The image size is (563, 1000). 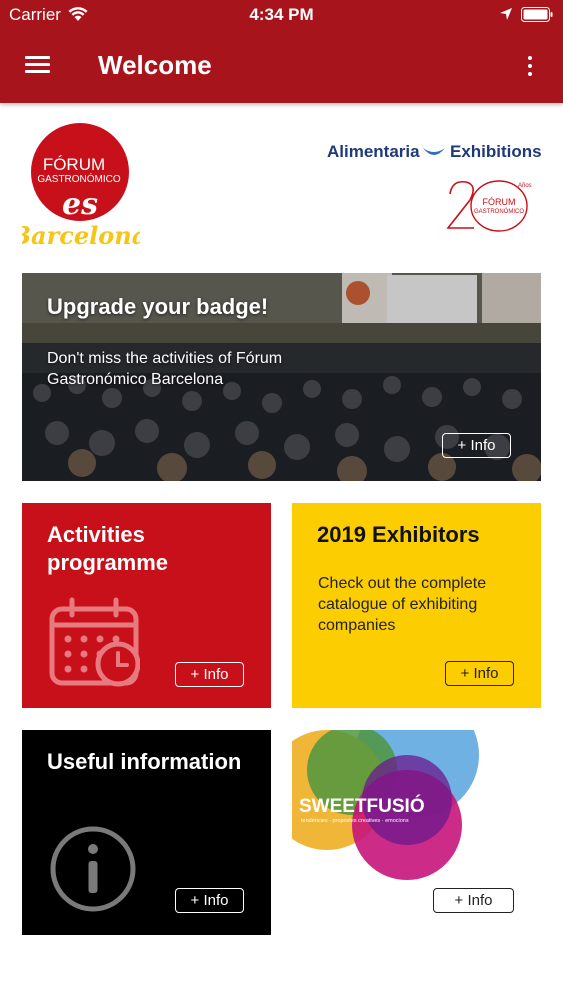 What do you see at coordinates (81, 235) in the screenshot?
I see `svg-text: Barcelona` at bounding box center [81, 235].